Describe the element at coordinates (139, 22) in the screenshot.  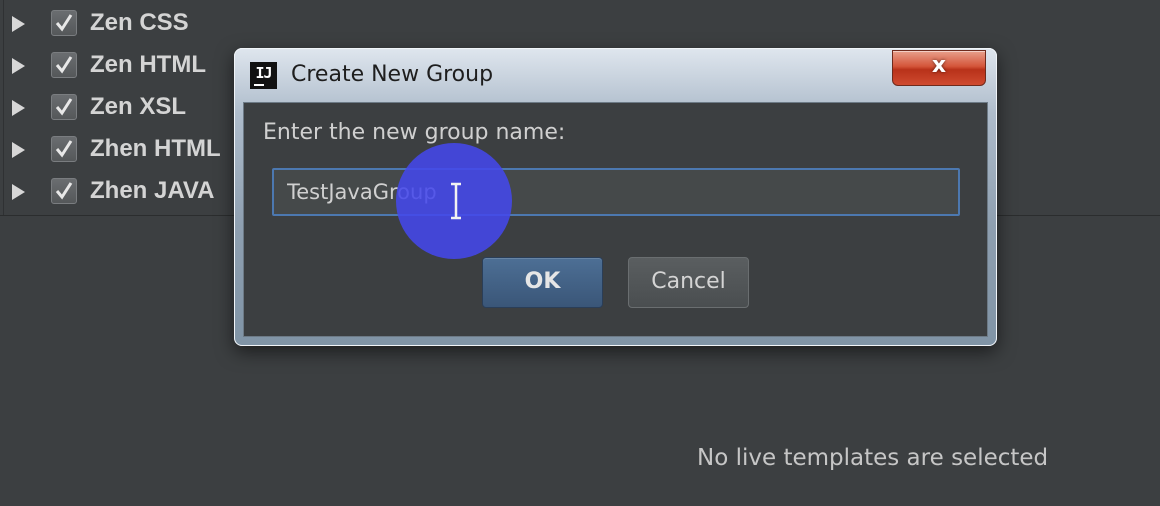
I see `tree-row-label: Zen CSS` at that location.